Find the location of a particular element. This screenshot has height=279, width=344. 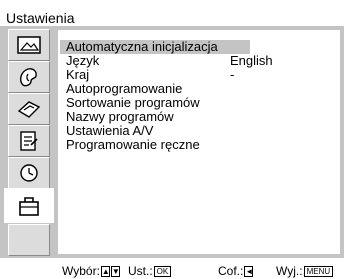

menu-item-program-sorting: Sortowanie programów is located at coordinates (199, 103).